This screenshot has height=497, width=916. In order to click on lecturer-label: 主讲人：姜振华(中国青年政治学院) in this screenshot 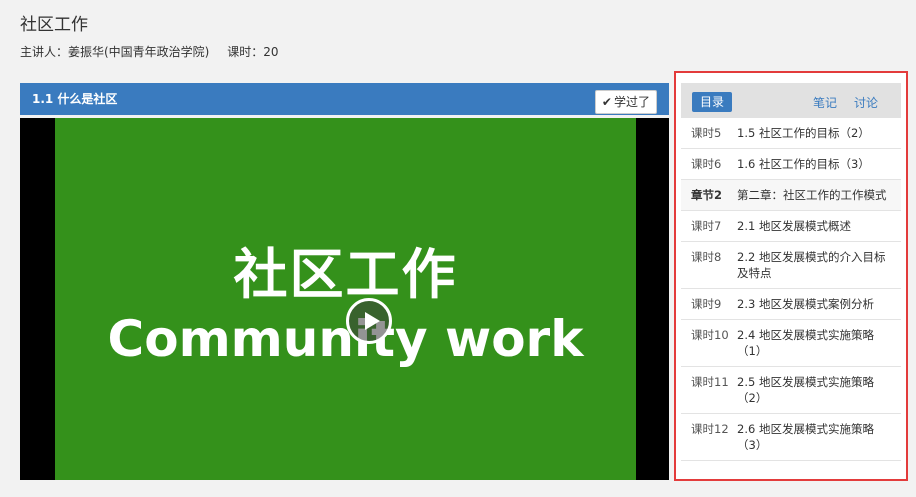, I will do `click(115, 52)`.